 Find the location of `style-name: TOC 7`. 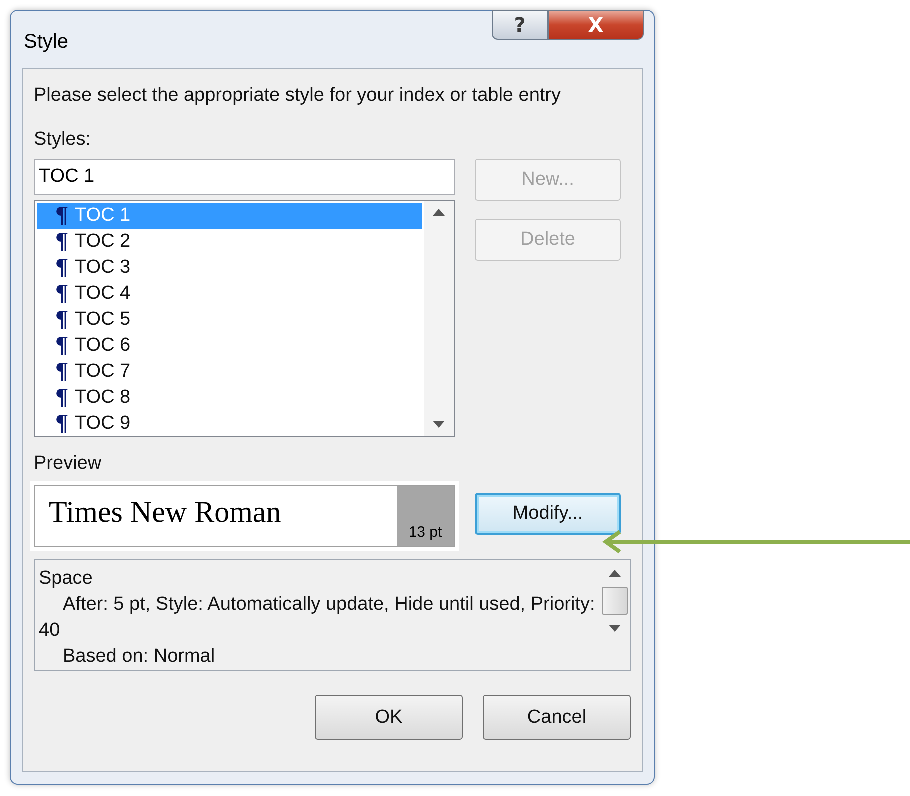

style-name: TOC 7 is located at coordinates (103, 372).